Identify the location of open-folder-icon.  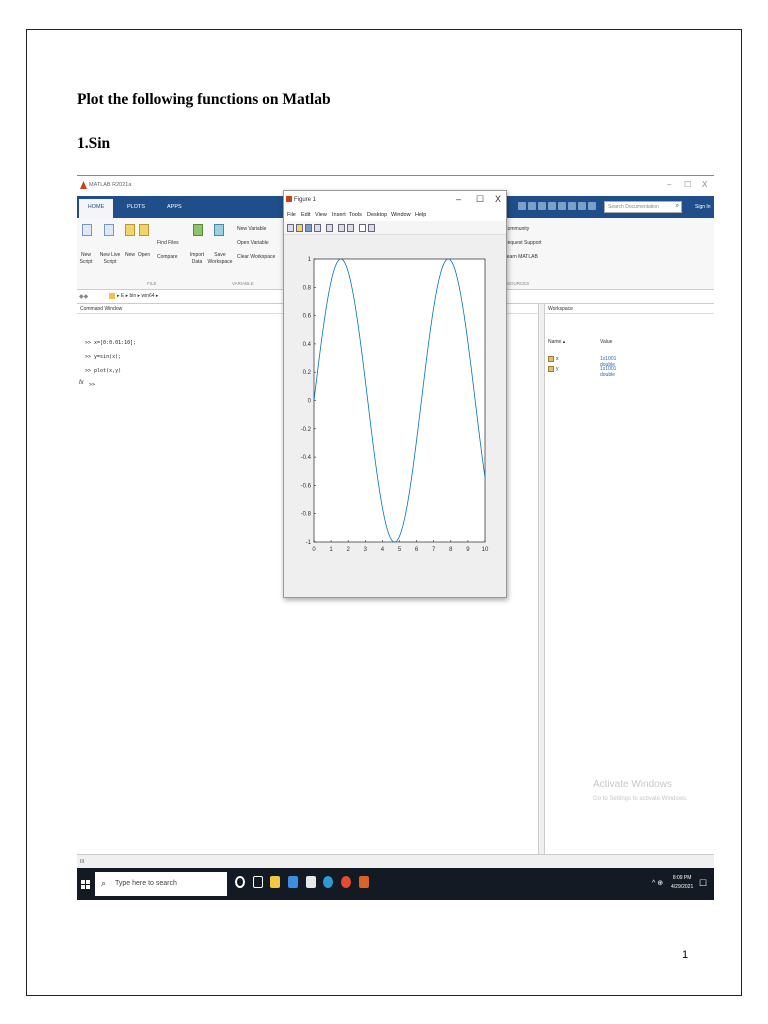
(144, 230).